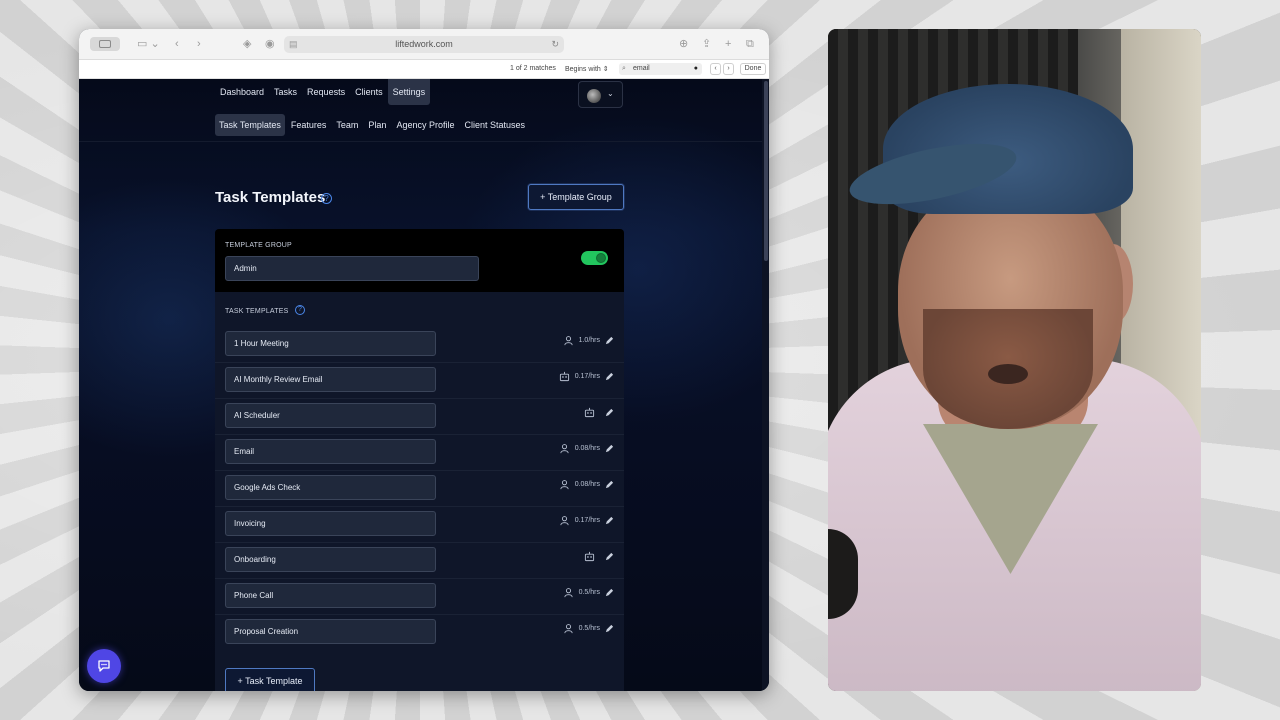 Image resolution: width=1280 pixels, height=720 pixels. I want to click on nav-requests: Requests, so click(326, 92).